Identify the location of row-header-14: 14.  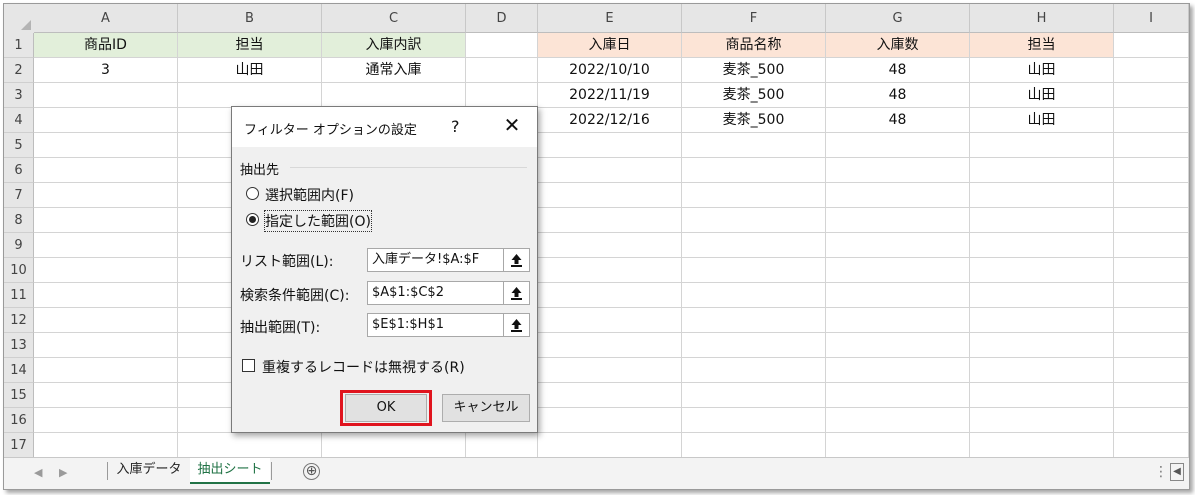
(19, 370).